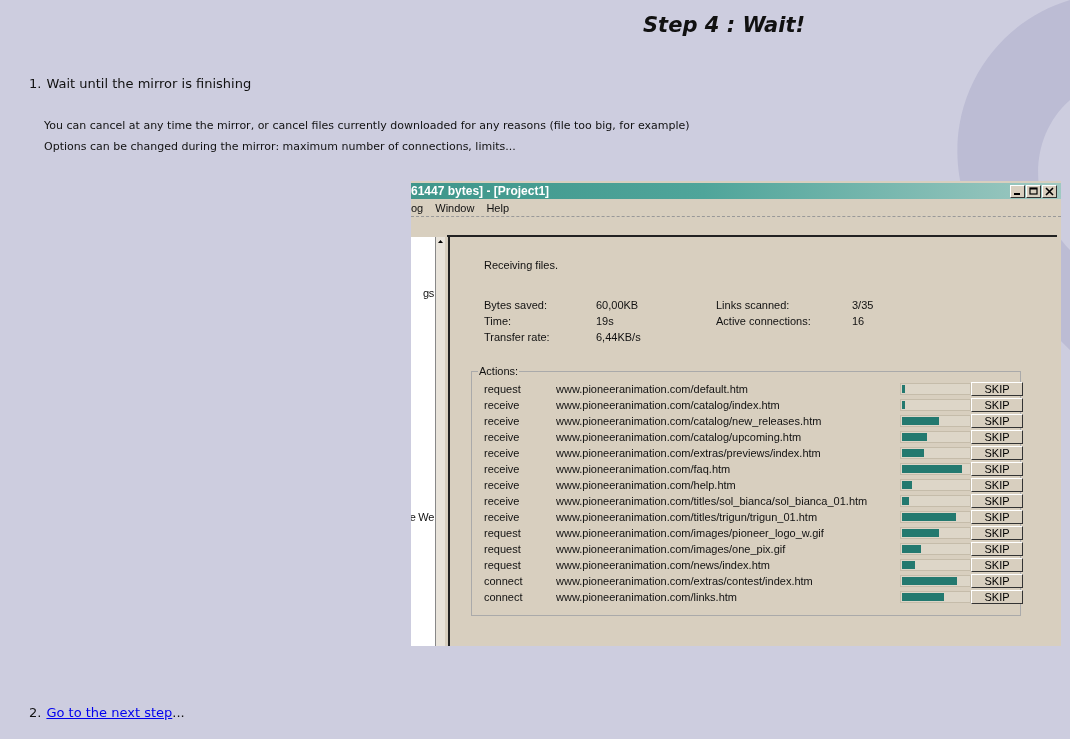 Image resolution: width=1070 pixels, height=739 pixels. Describe the element at coordinates (367, 125) in the screenshot. I see `note-text: You can cancel at any time the mirror, or cancel files currently downloaded for any reasons (file too big, for example)` at that location.